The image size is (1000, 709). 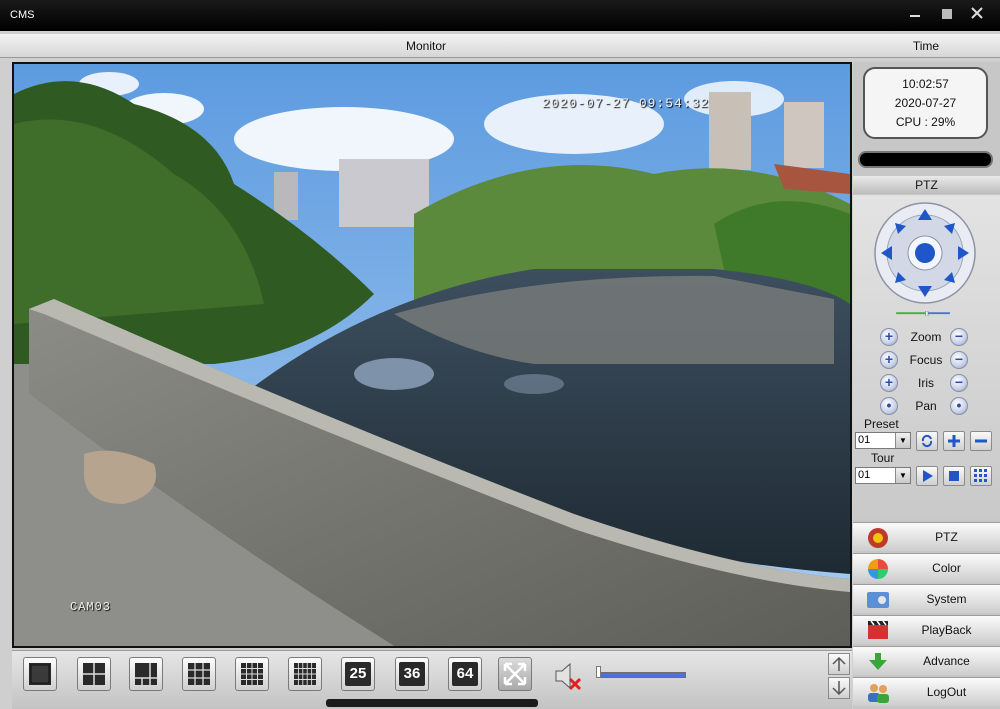 I want to click on volume-slider, so click(x=641, y=675).